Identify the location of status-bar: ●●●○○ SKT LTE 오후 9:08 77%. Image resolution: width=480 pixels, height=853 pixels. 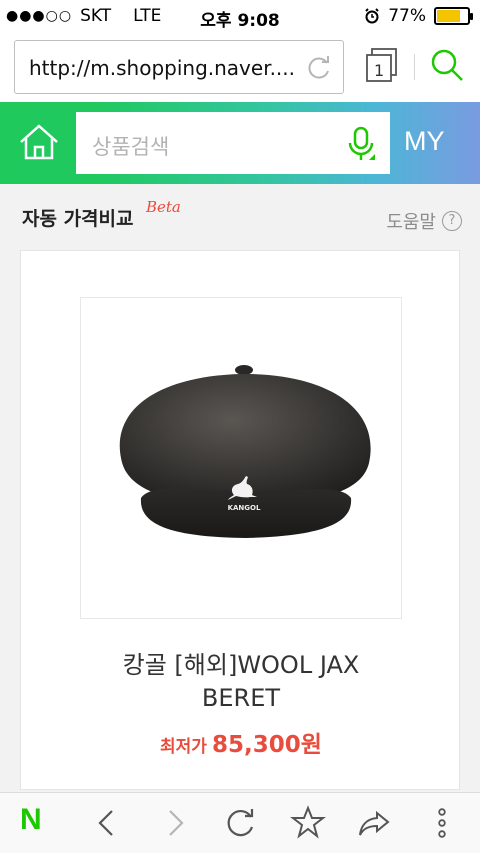
(240, 17).